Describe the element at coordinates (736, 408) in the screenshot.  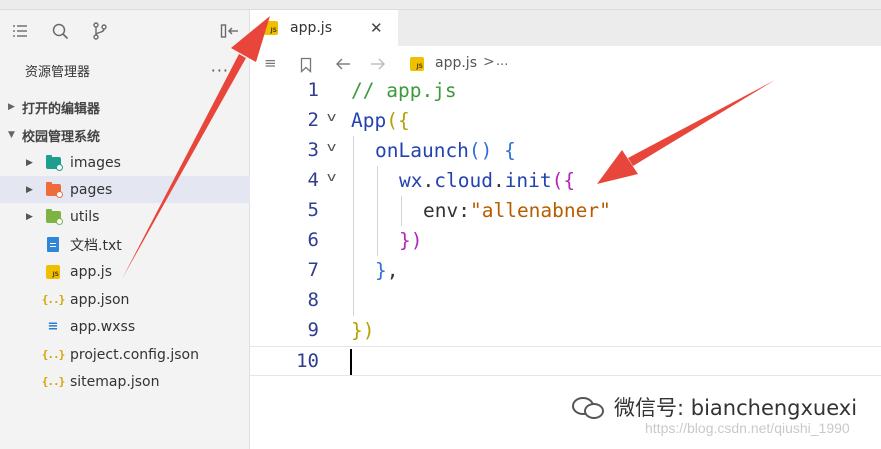
I see `watermark-text: 微信号: bianchengxuexi` at that location.